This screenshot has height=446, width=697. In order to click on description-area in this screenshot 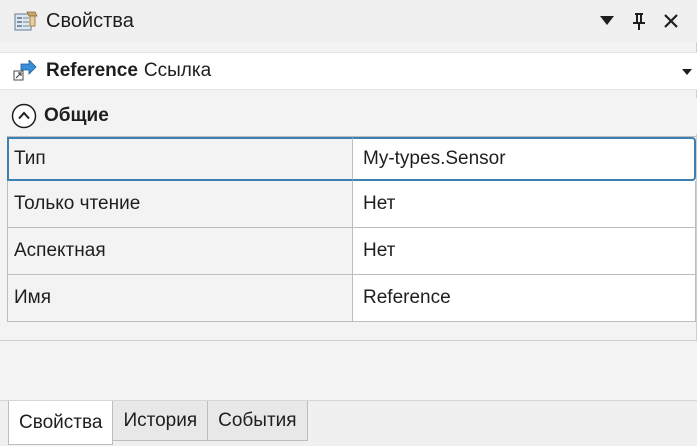, I will do `click(348, 370)`.